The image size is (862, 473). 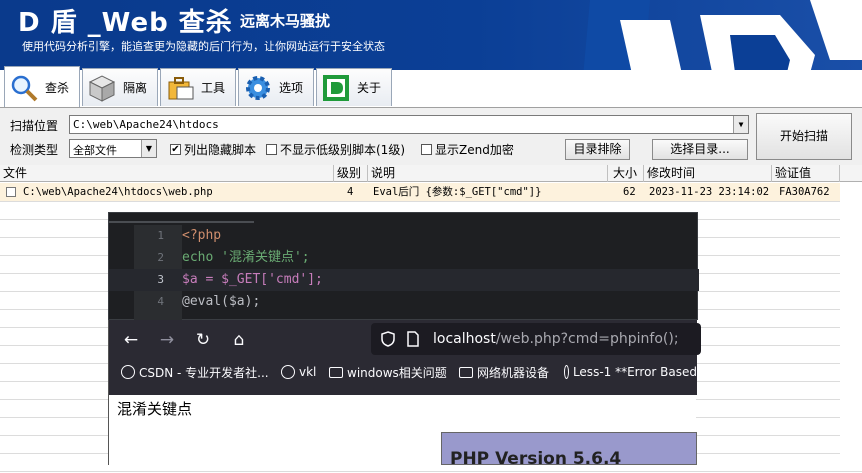 I want to click on reload-icon: ↻, so click(x=203, y=340).